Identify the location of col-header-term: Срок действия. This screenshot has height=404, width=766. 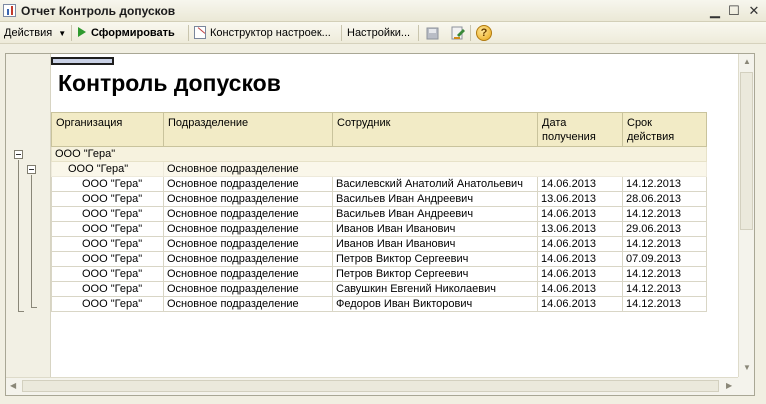
(664, 129).